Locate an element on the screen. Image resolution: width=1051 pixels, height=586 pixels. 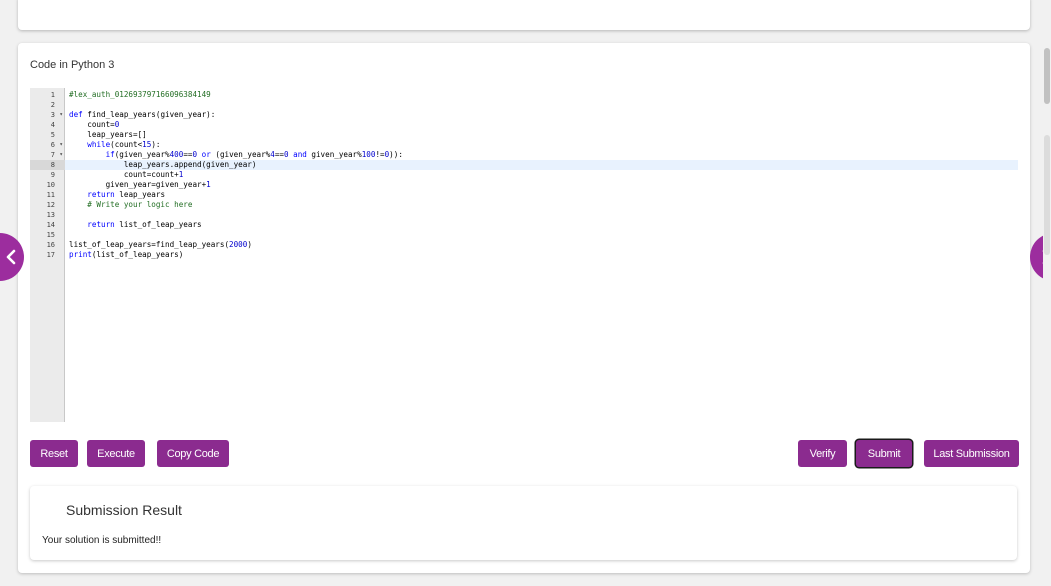
line-number: 8 is located at coordinates (47, 165).